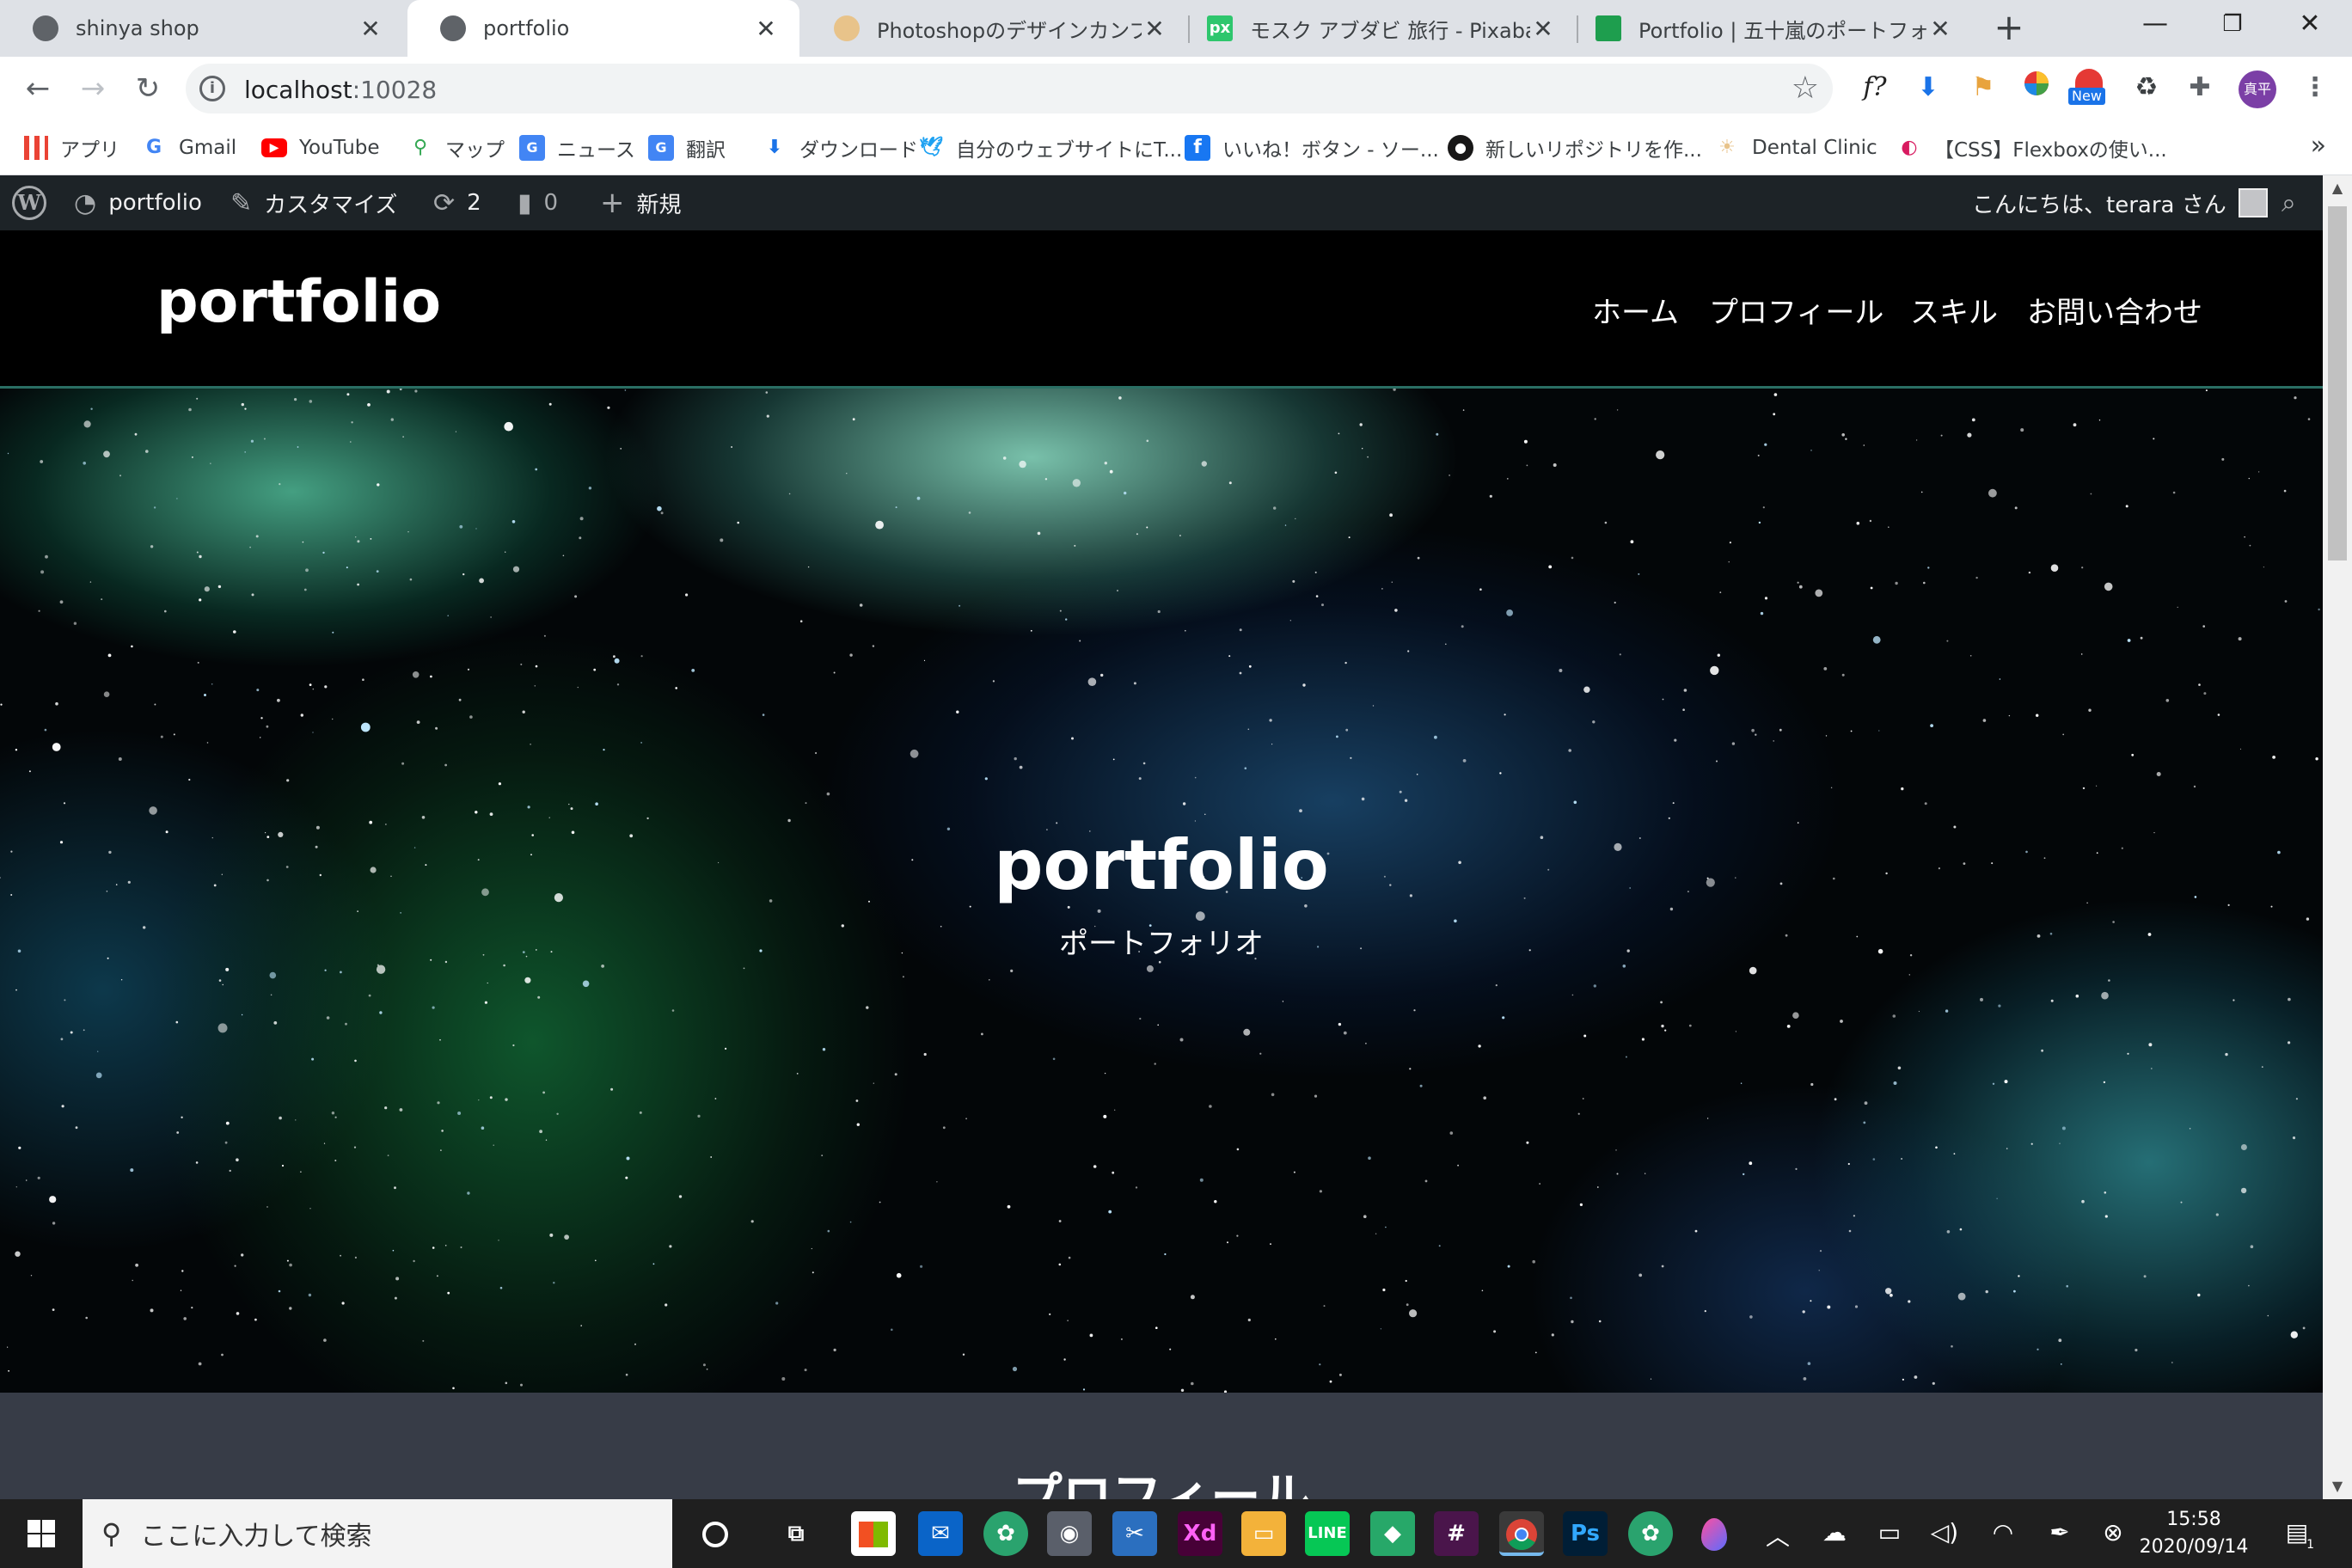 This screenshot has height=1568, width=2352. I want to click on bookmark-gmail: G Gmail, so click(188, 148).